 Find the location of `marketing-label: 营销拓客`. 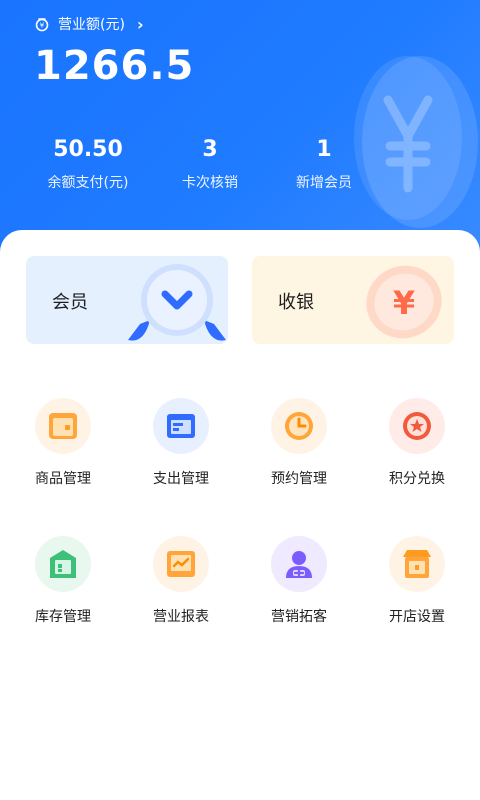

marketing-label: 营销拓客 is located at coordinates (299, 617).